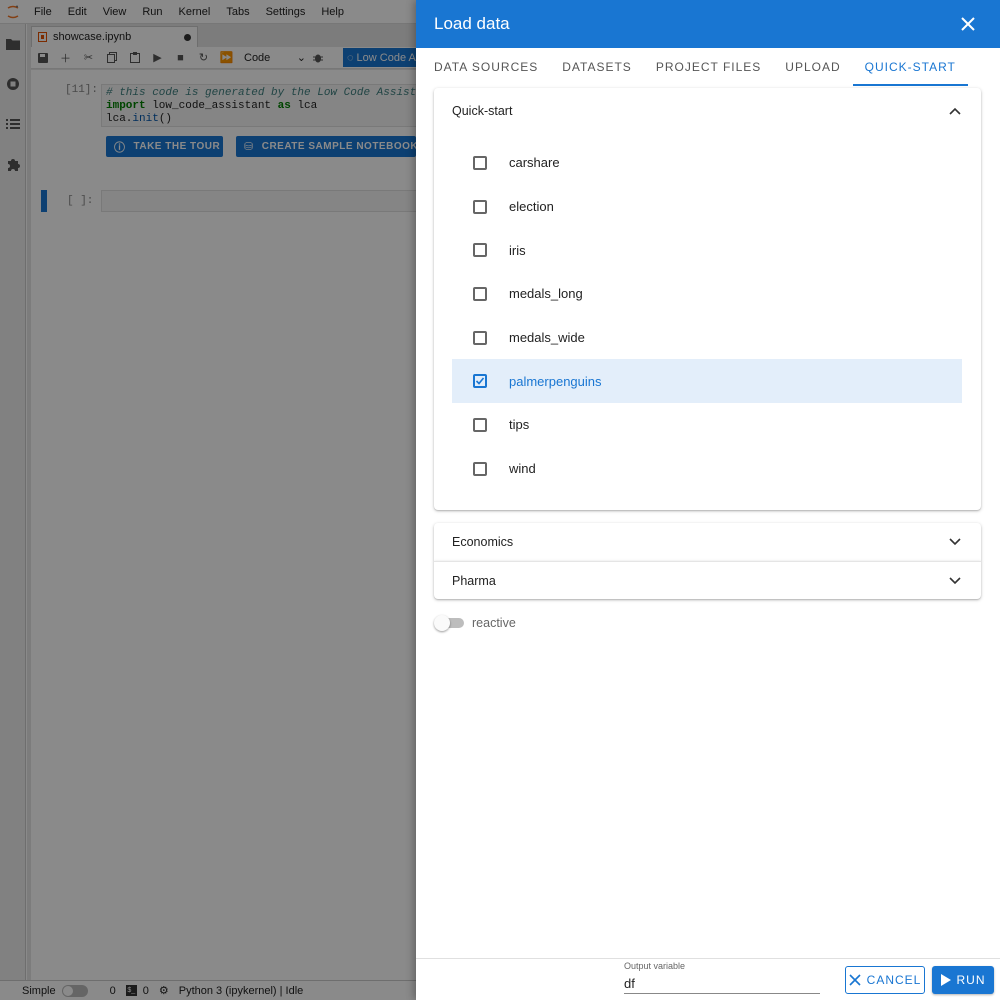  What do you see at coordinates (722, 984) in the screenshot?
I see `output-variable-input` at bounding box center [722, 984].